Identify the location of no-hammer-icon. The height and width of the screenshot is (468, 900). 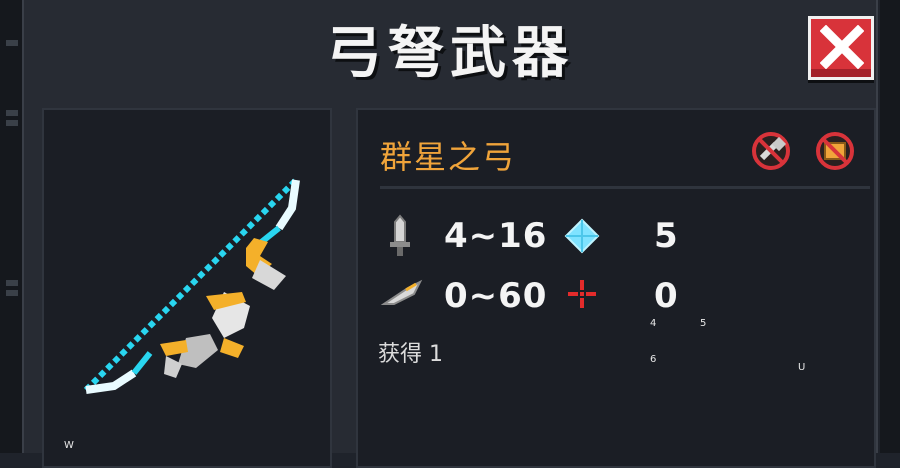
(771, 151).